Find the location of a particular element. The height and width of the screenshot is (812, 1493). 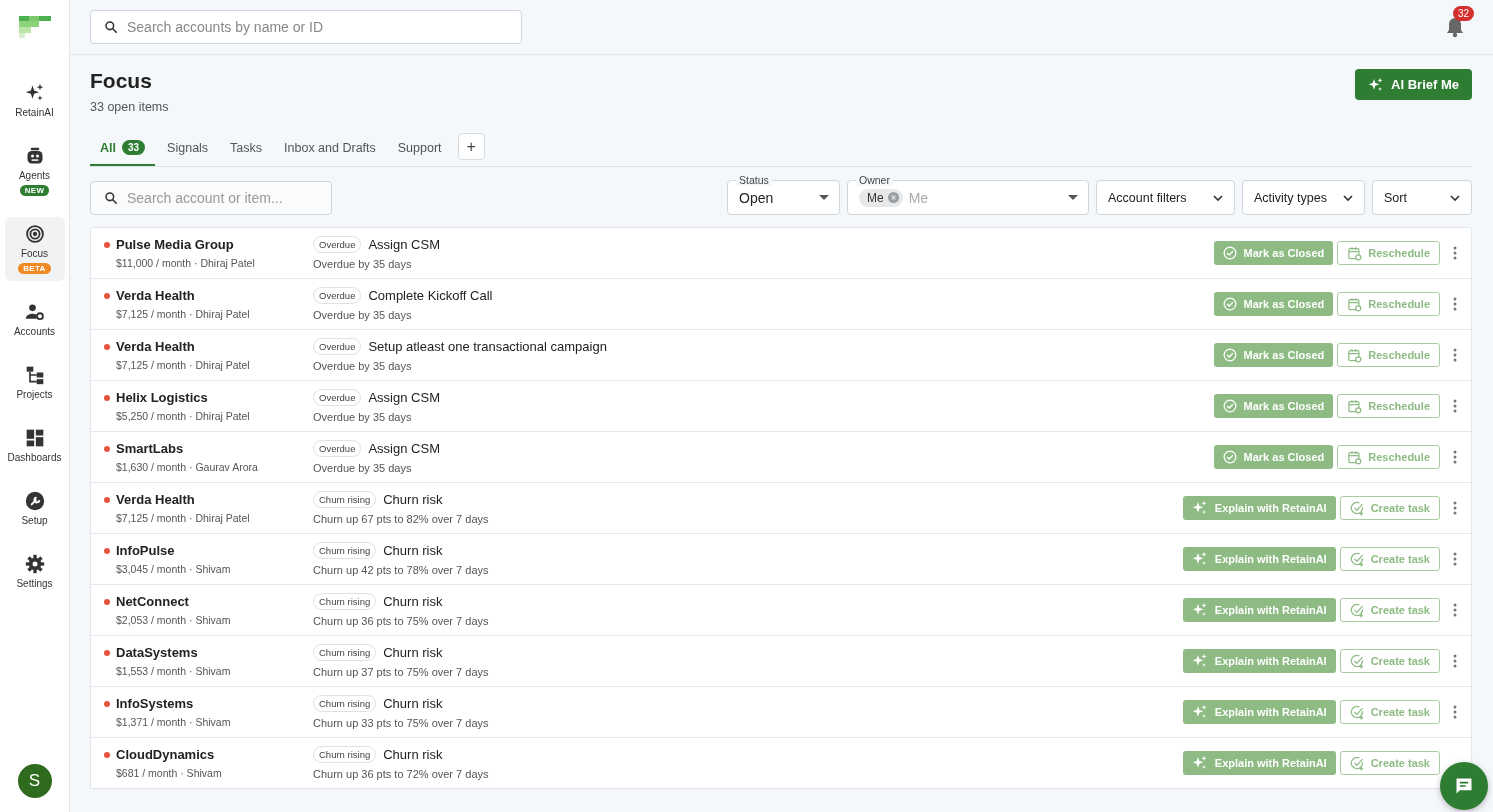

add-tab-button: + is located at coordinates (471, 146).